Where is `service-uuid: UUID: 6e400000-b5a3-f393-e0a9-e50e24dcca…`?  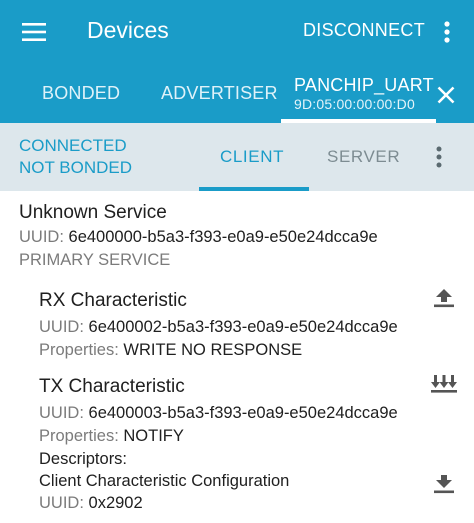 service-uuid: UUID: 6e400000-b5a3-f393-e0a9-e50e24dcca… is located at coordinates (198, 237).